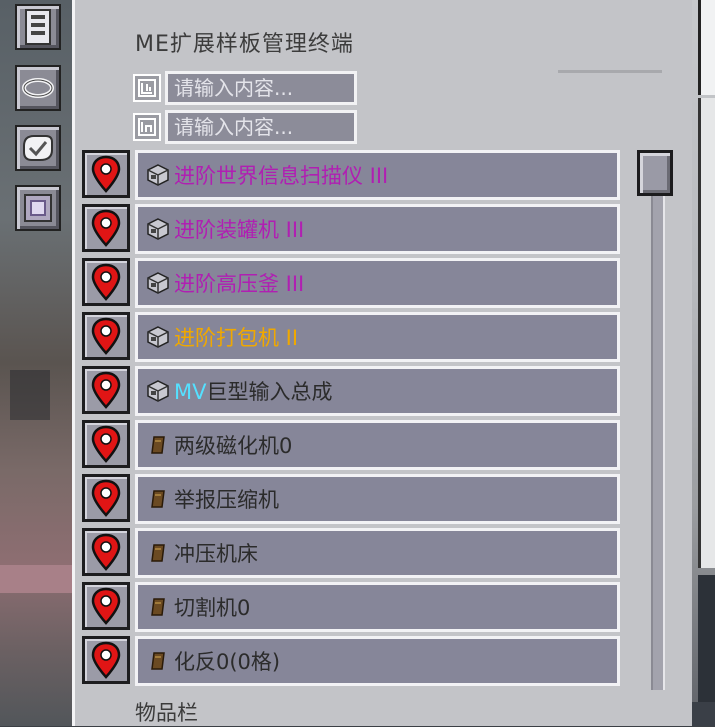 The image size is (715, 727). What do you see at coordinates (261, 88) in the screenshot?
I see `input-filter-field` at bounding box center [261, 88].